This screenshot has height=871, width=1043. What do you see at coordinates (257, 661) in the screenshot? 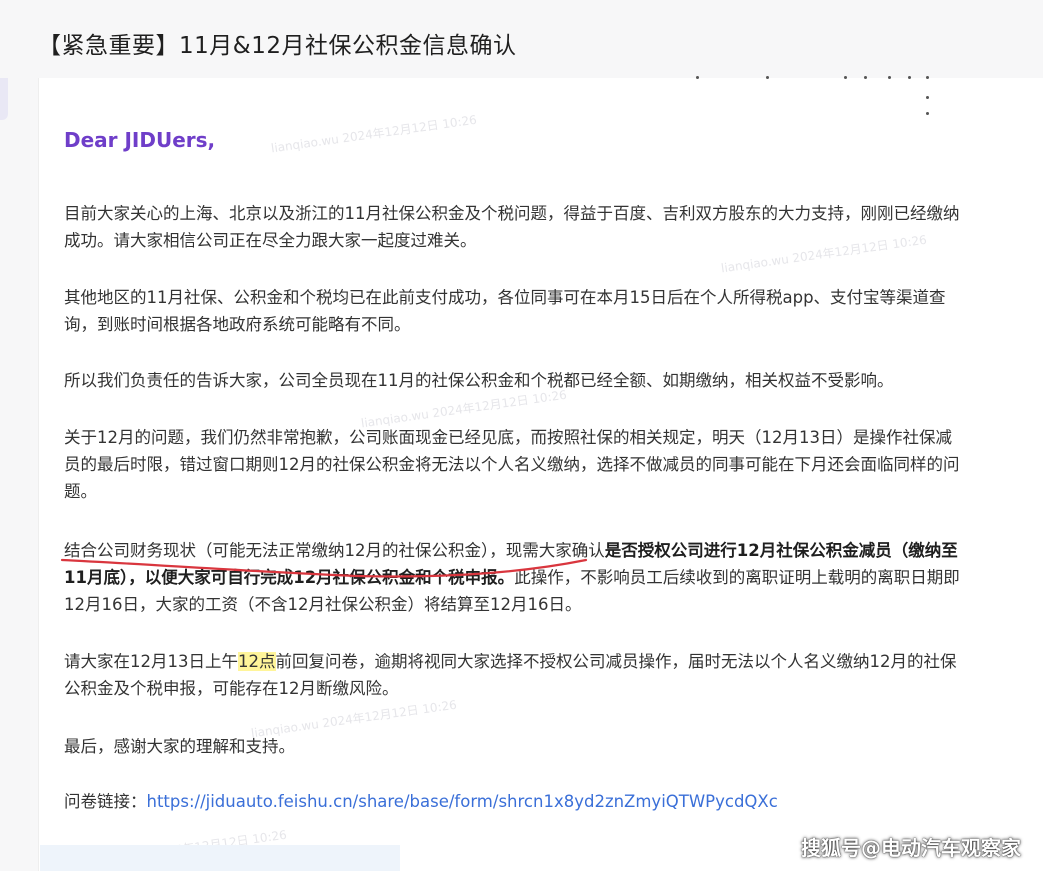
I see `highlighted-time: 12点` at bounding box center [257, 661].